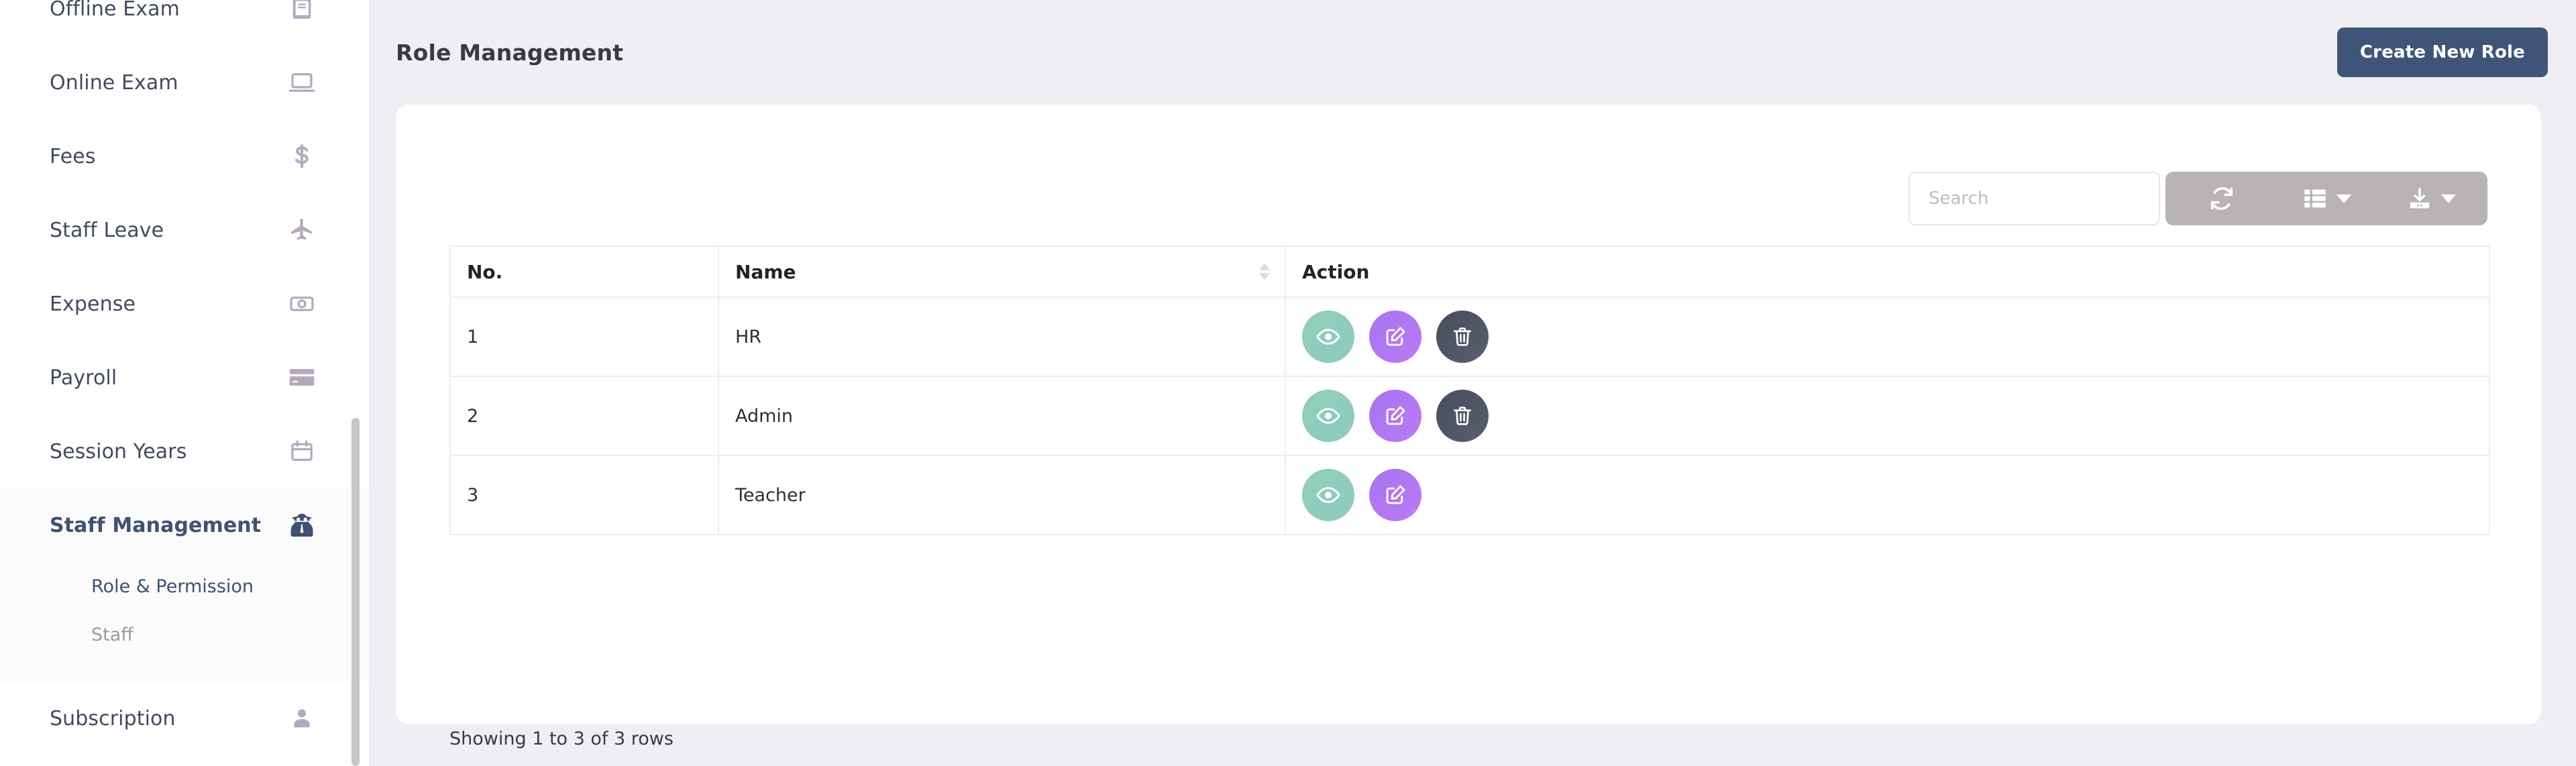 Image resolution: width=2576 pixels, height=766 pixels. Describe the element at coordinates (1002, 495) in the screenshot. I see `cell-name: Teacher` at that location.